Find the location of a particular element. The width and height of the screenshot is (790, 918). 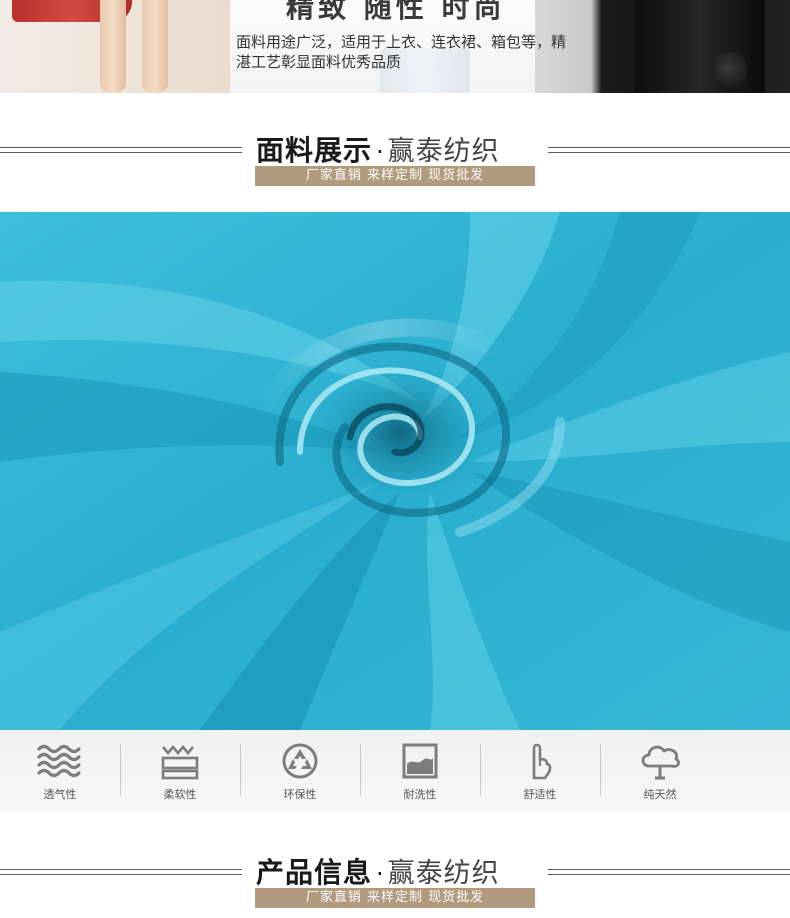

section-title-strong: 产品信息 is located at coordinates (314, 872).